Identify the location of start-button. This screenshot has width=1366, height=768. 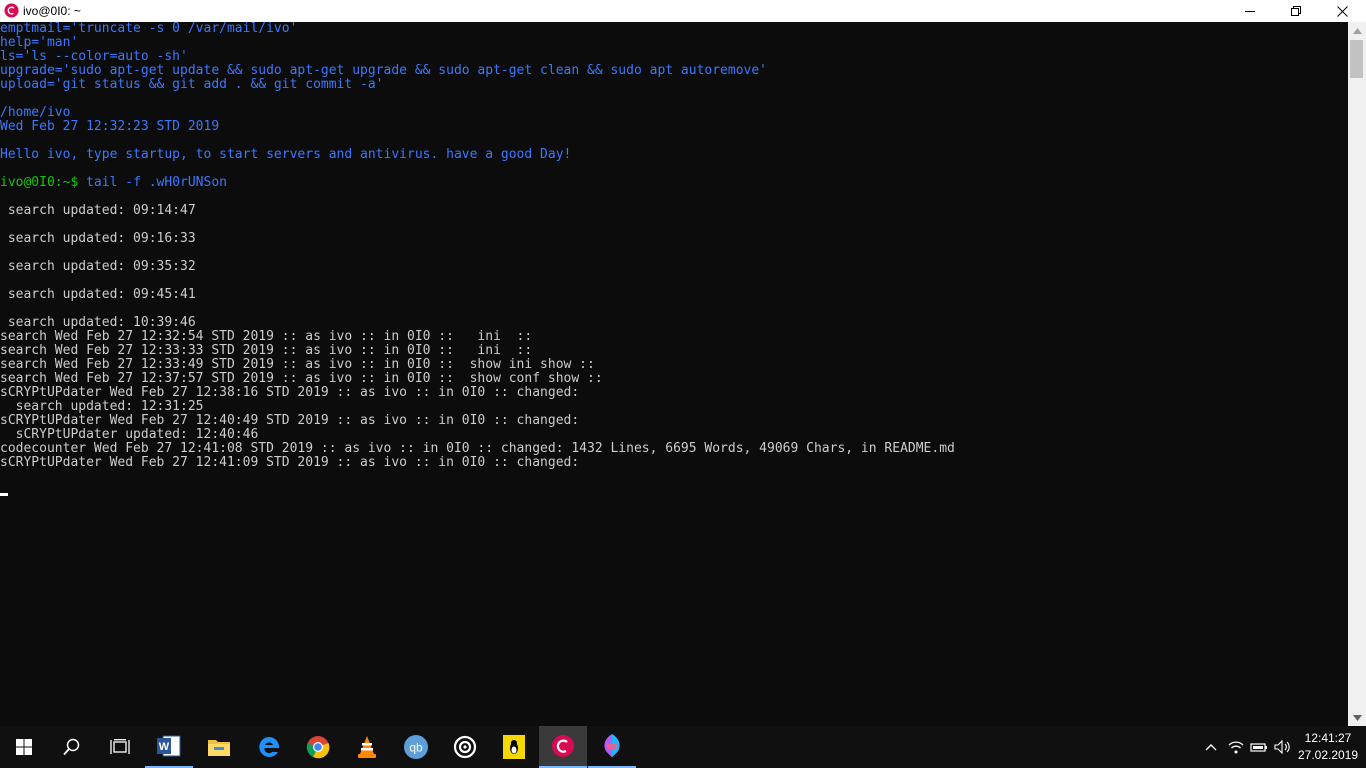
(24, 747).